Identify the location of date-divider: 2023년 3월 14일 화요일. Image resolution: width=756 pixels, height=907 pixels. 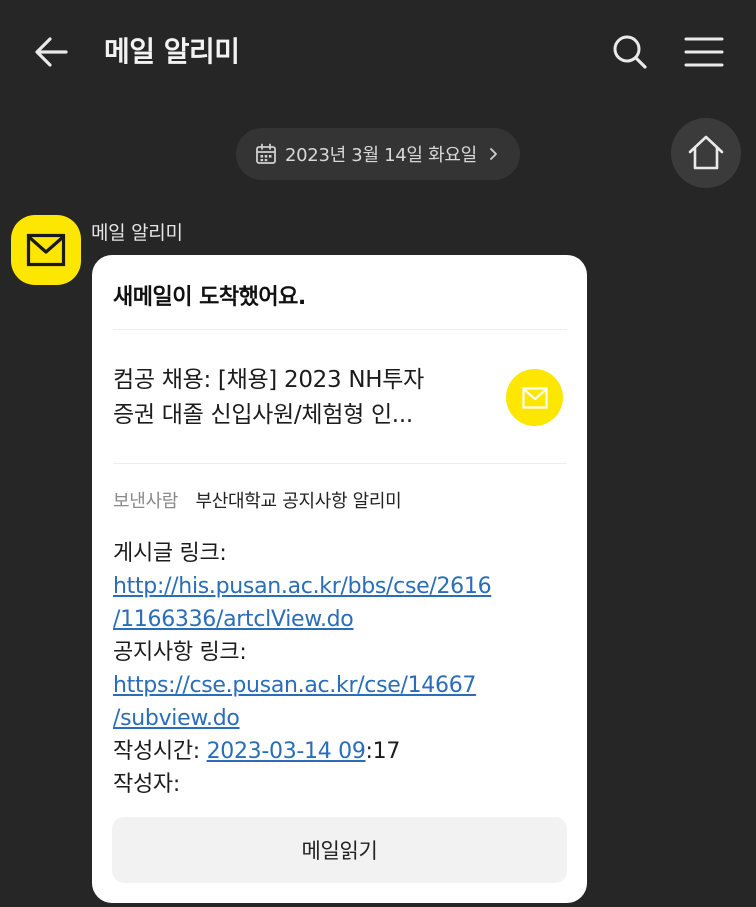
(378, 154).